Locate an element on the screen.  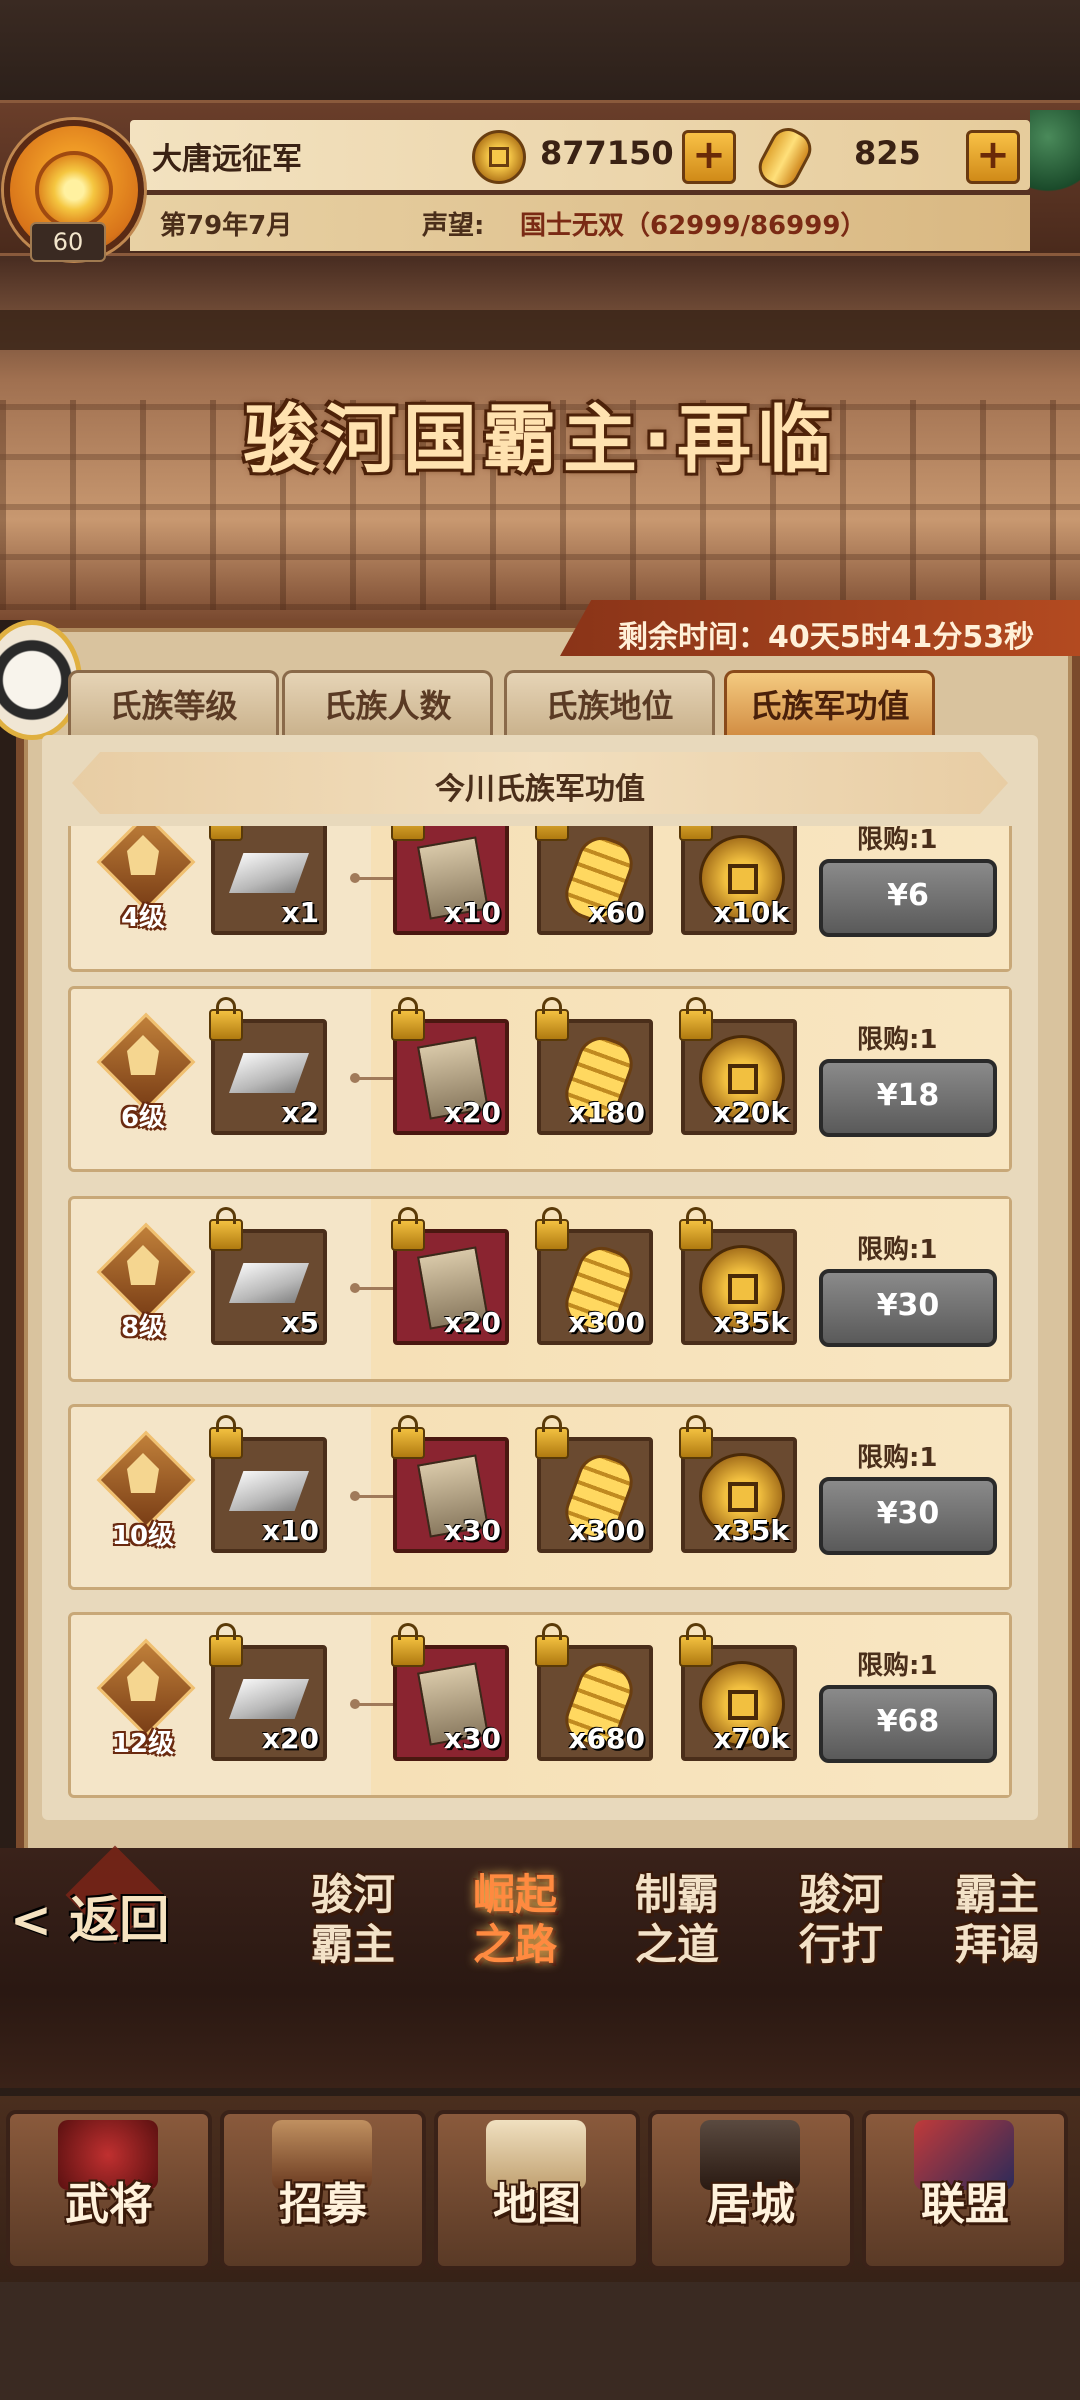
reward-coin: x70k is located at coordinates (738, 1692).